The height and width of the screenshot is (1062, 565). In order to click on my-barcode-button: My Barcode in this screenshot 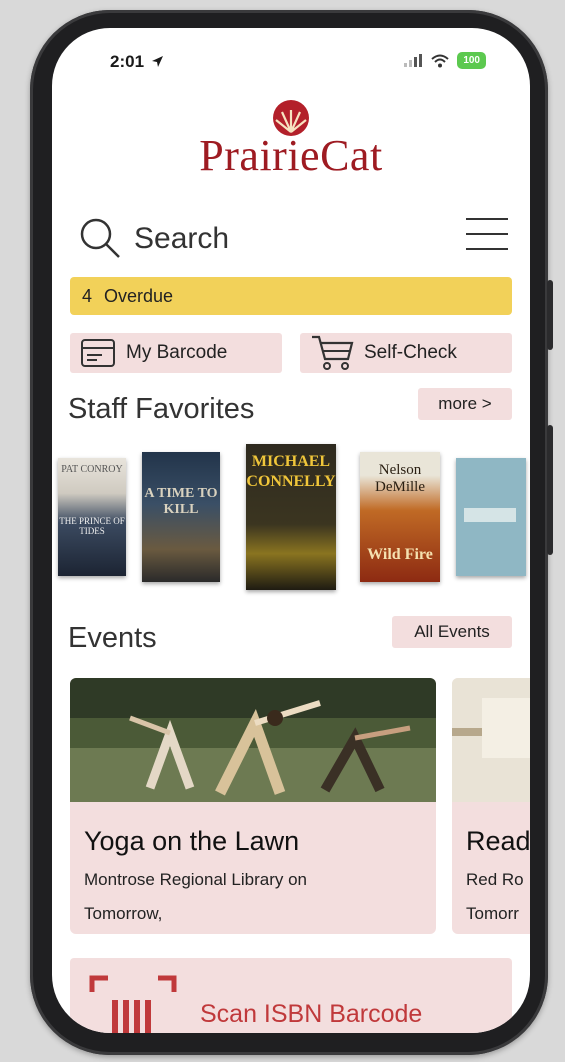, I will do `click(176, 353)`.